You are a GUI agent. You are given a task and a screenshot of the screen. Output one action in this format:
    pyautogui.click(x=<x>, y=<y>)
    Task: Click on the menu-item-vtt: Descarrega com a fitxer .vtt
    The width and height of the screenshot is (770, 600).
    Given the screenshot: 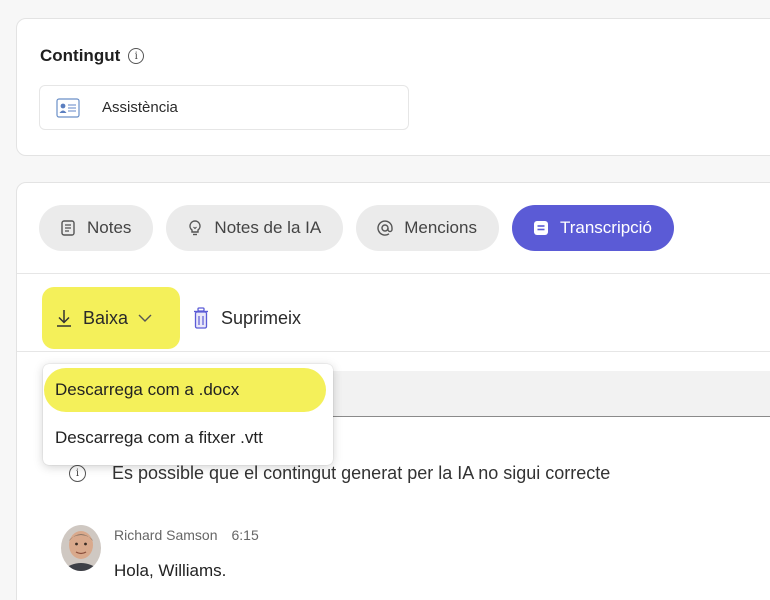 What is the action you would take?
    pyautogui.click(x=188, y=438)
    